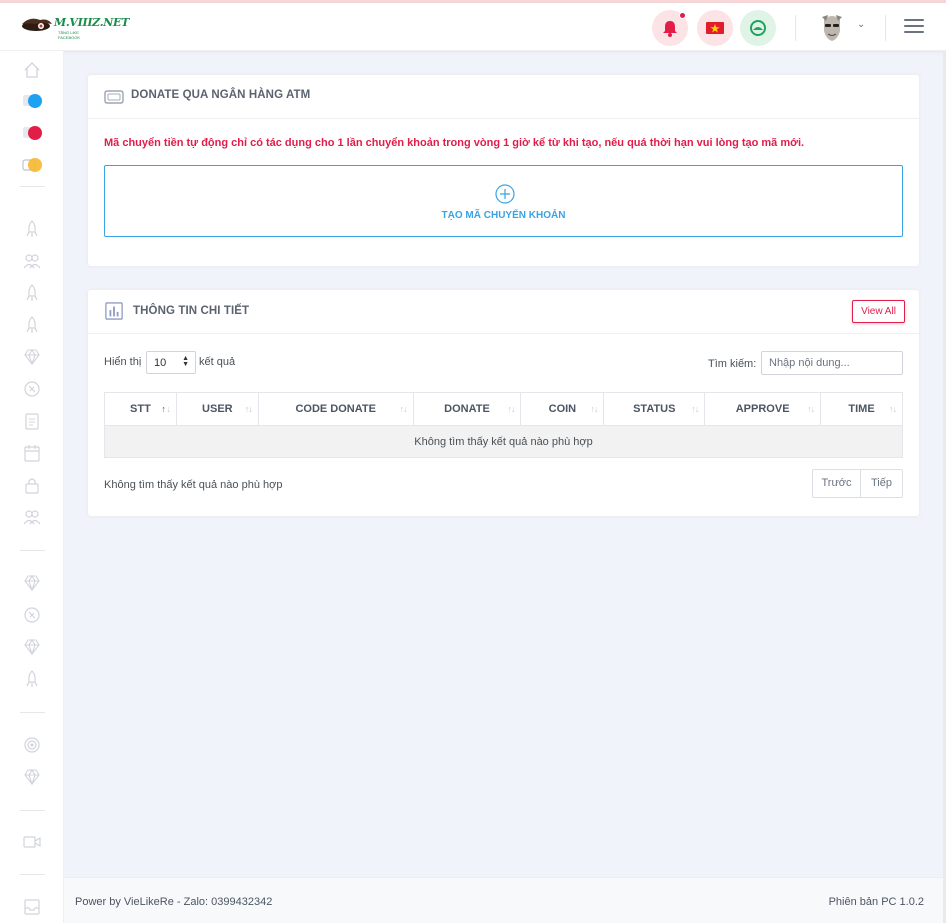 The width and height of the screenshot is (946, 923). Describe the element at coordinates (217, 409) in the screenshot. I see `column-header-user: USER ↑↓` at that location.